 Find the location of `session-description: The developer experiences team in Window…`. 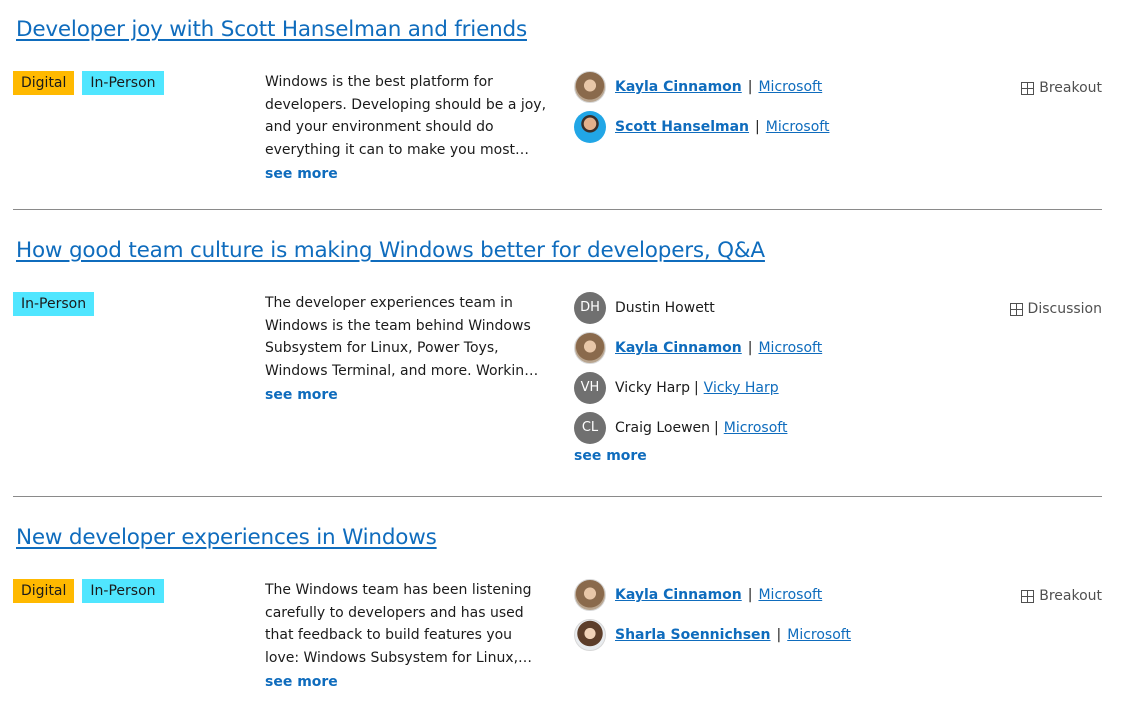

session-description: The developer experiences team in Window… is located at coordinates (406, 349).